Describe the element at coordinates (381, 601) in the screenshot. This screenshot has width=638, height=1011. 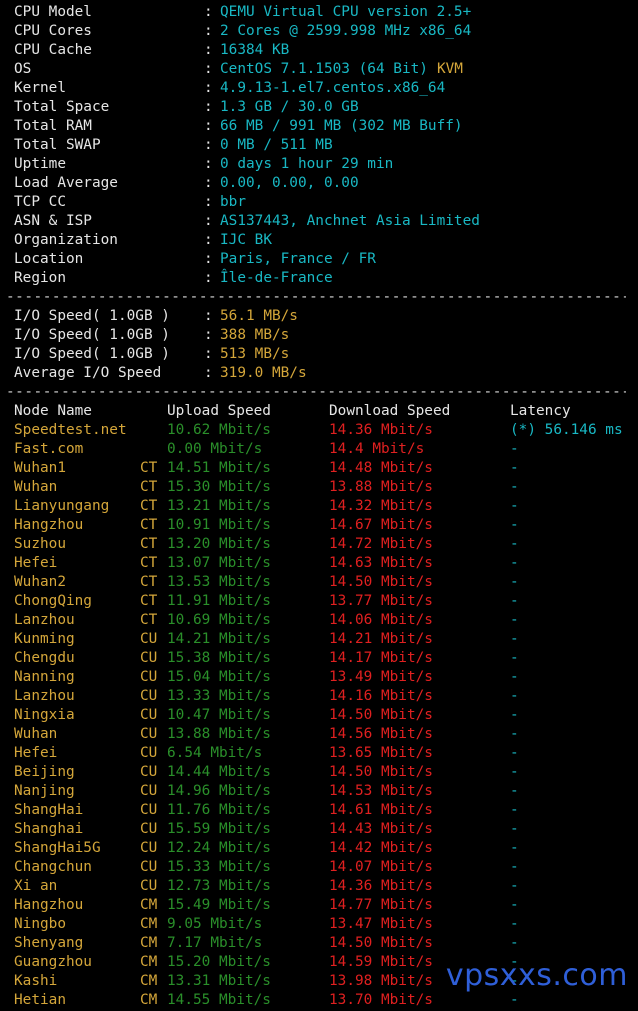
I see `download-speed: 13.77 Mbit/s` at that location.